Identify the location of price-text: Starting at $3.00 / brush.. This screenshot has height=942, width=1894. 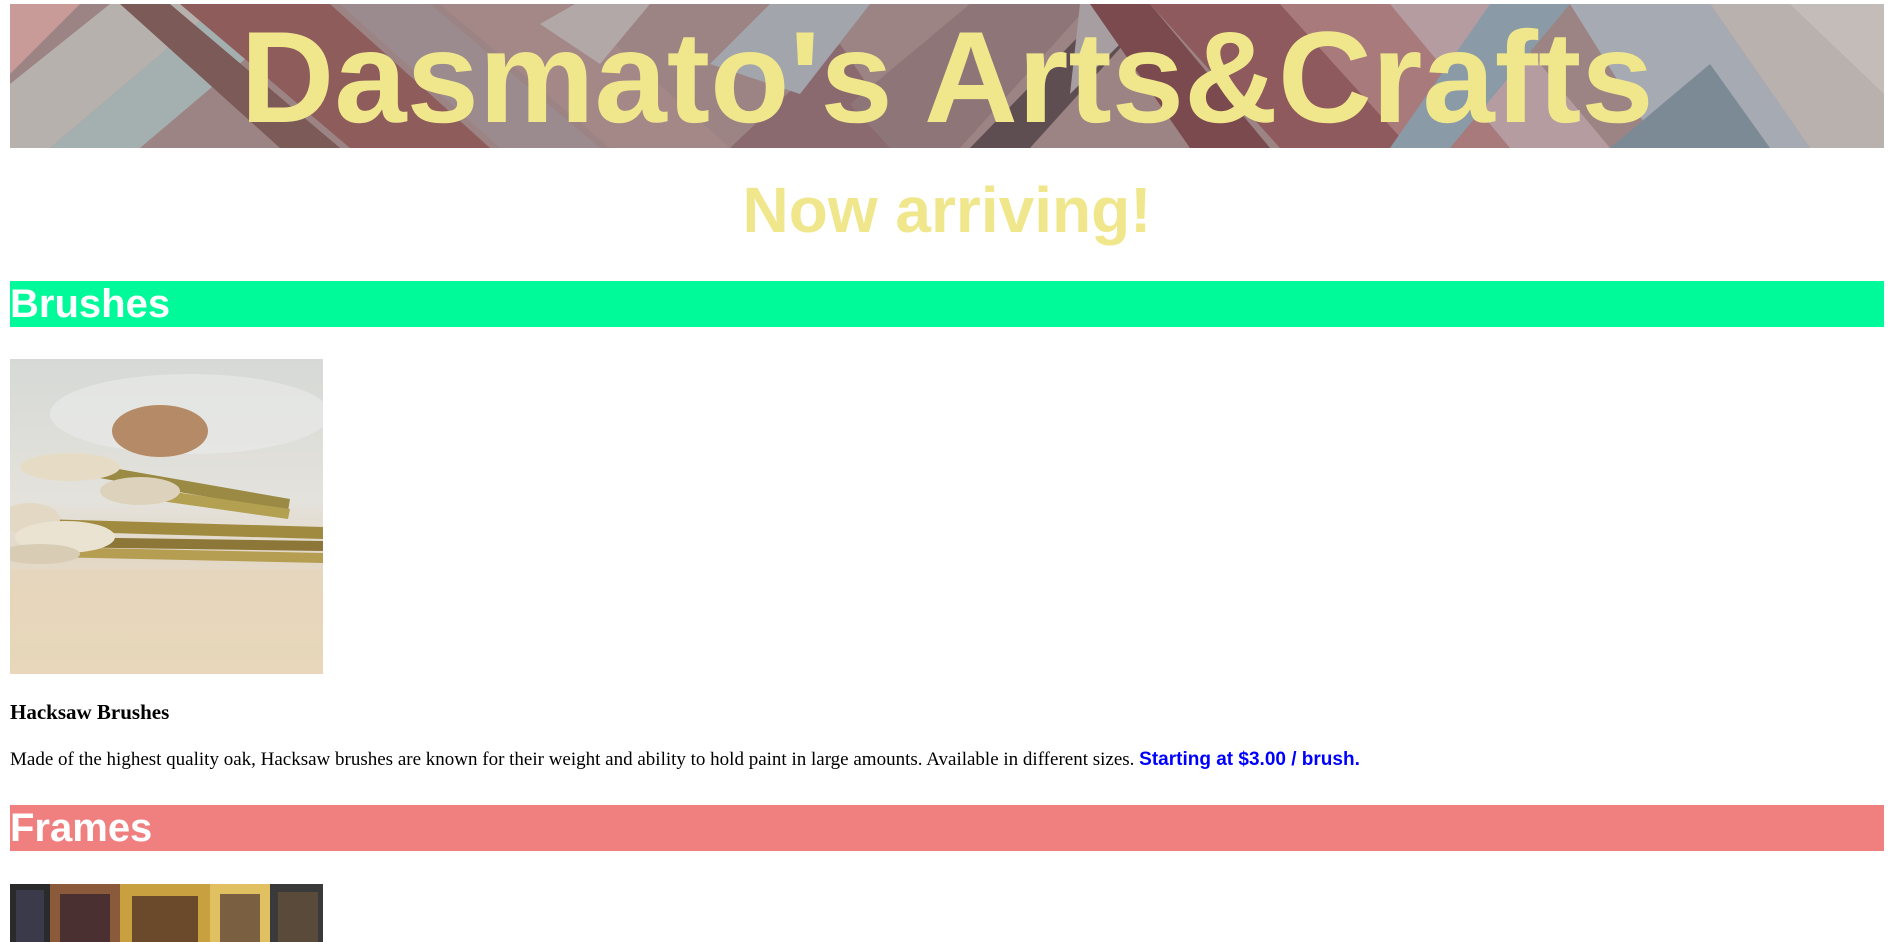
(1249, 759).